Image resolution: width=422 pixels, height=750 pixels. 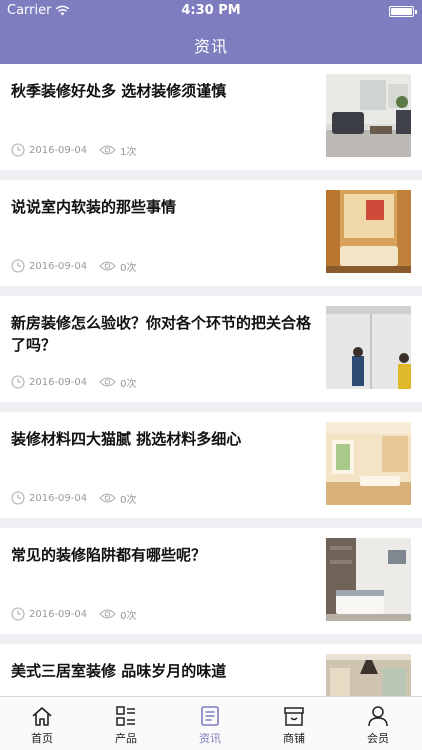 I want to click on home-icon, so click(x=42, y=716).